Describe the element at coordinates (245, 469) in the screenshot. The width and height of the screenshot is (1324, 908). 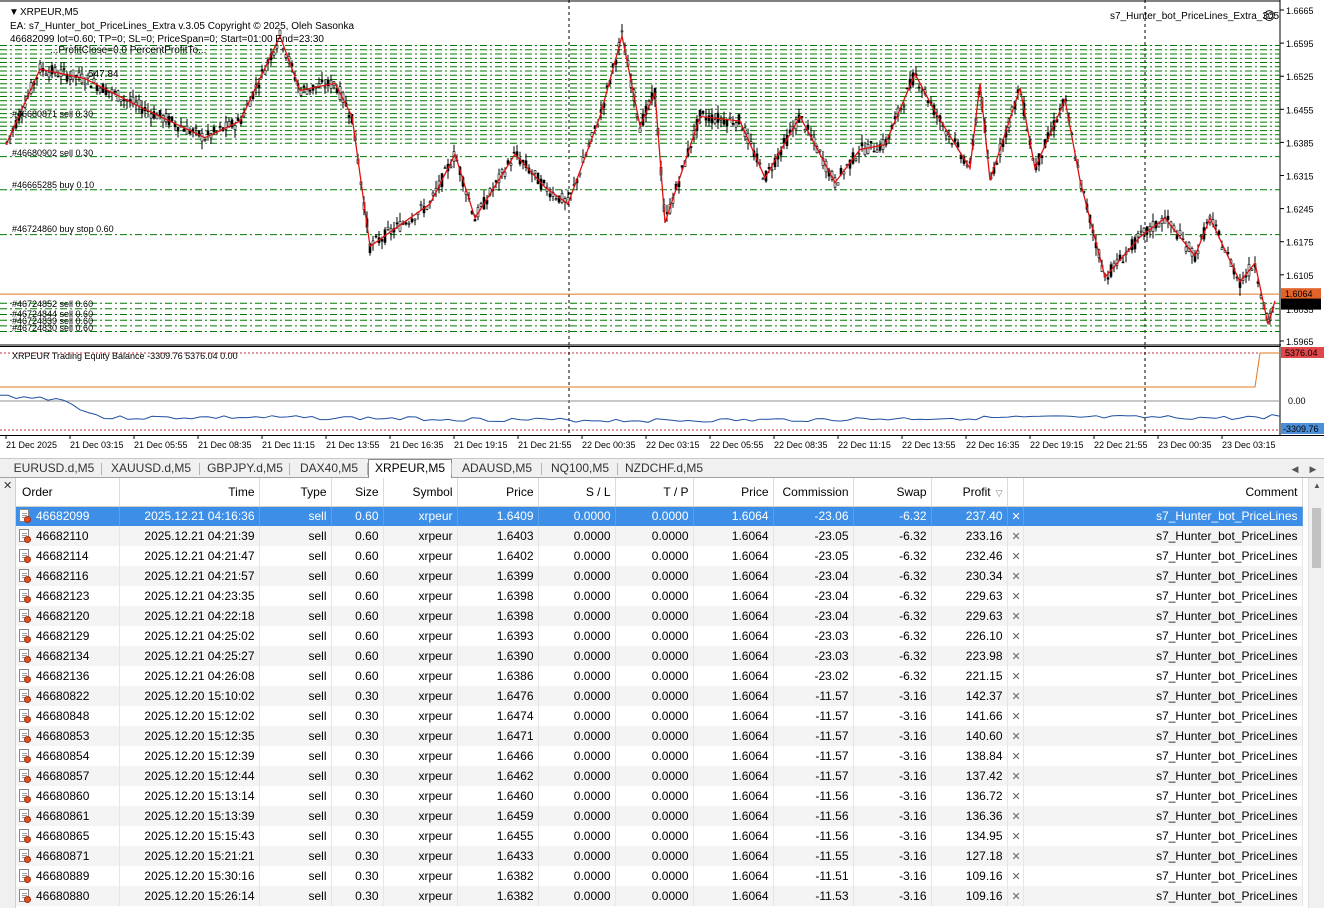
I see `symbol-tab: GBPJPY.d,M5` at that location.